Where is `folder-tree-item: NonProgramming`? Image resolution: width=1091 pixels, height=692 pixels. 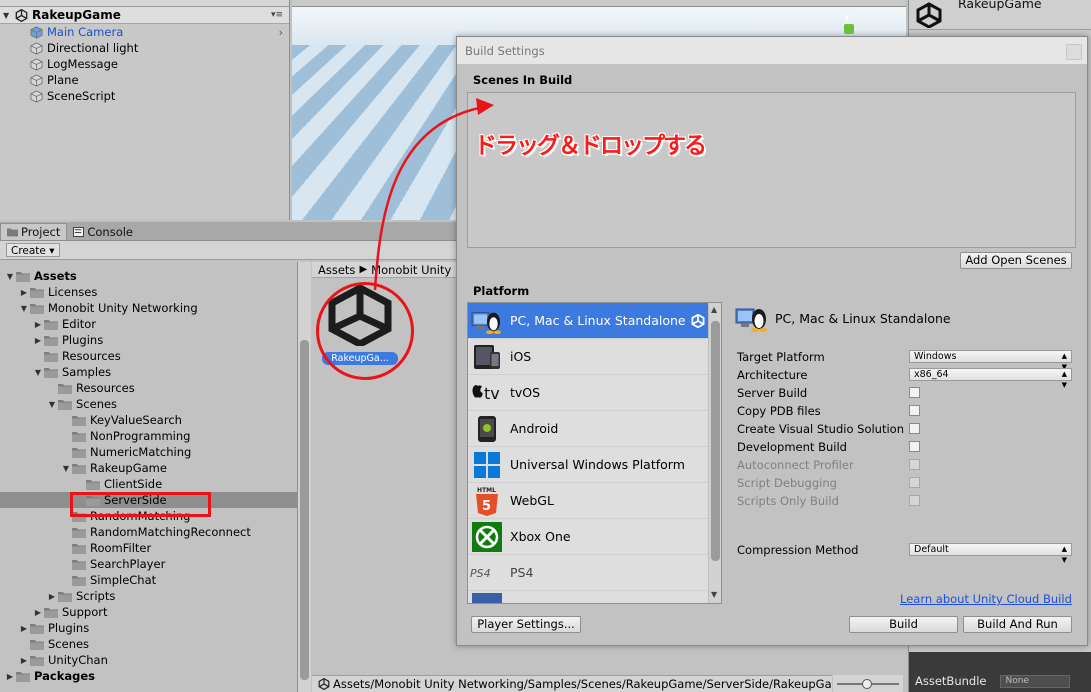
folder-tree-item: NonProgramming is located at coordinates (148, 436).